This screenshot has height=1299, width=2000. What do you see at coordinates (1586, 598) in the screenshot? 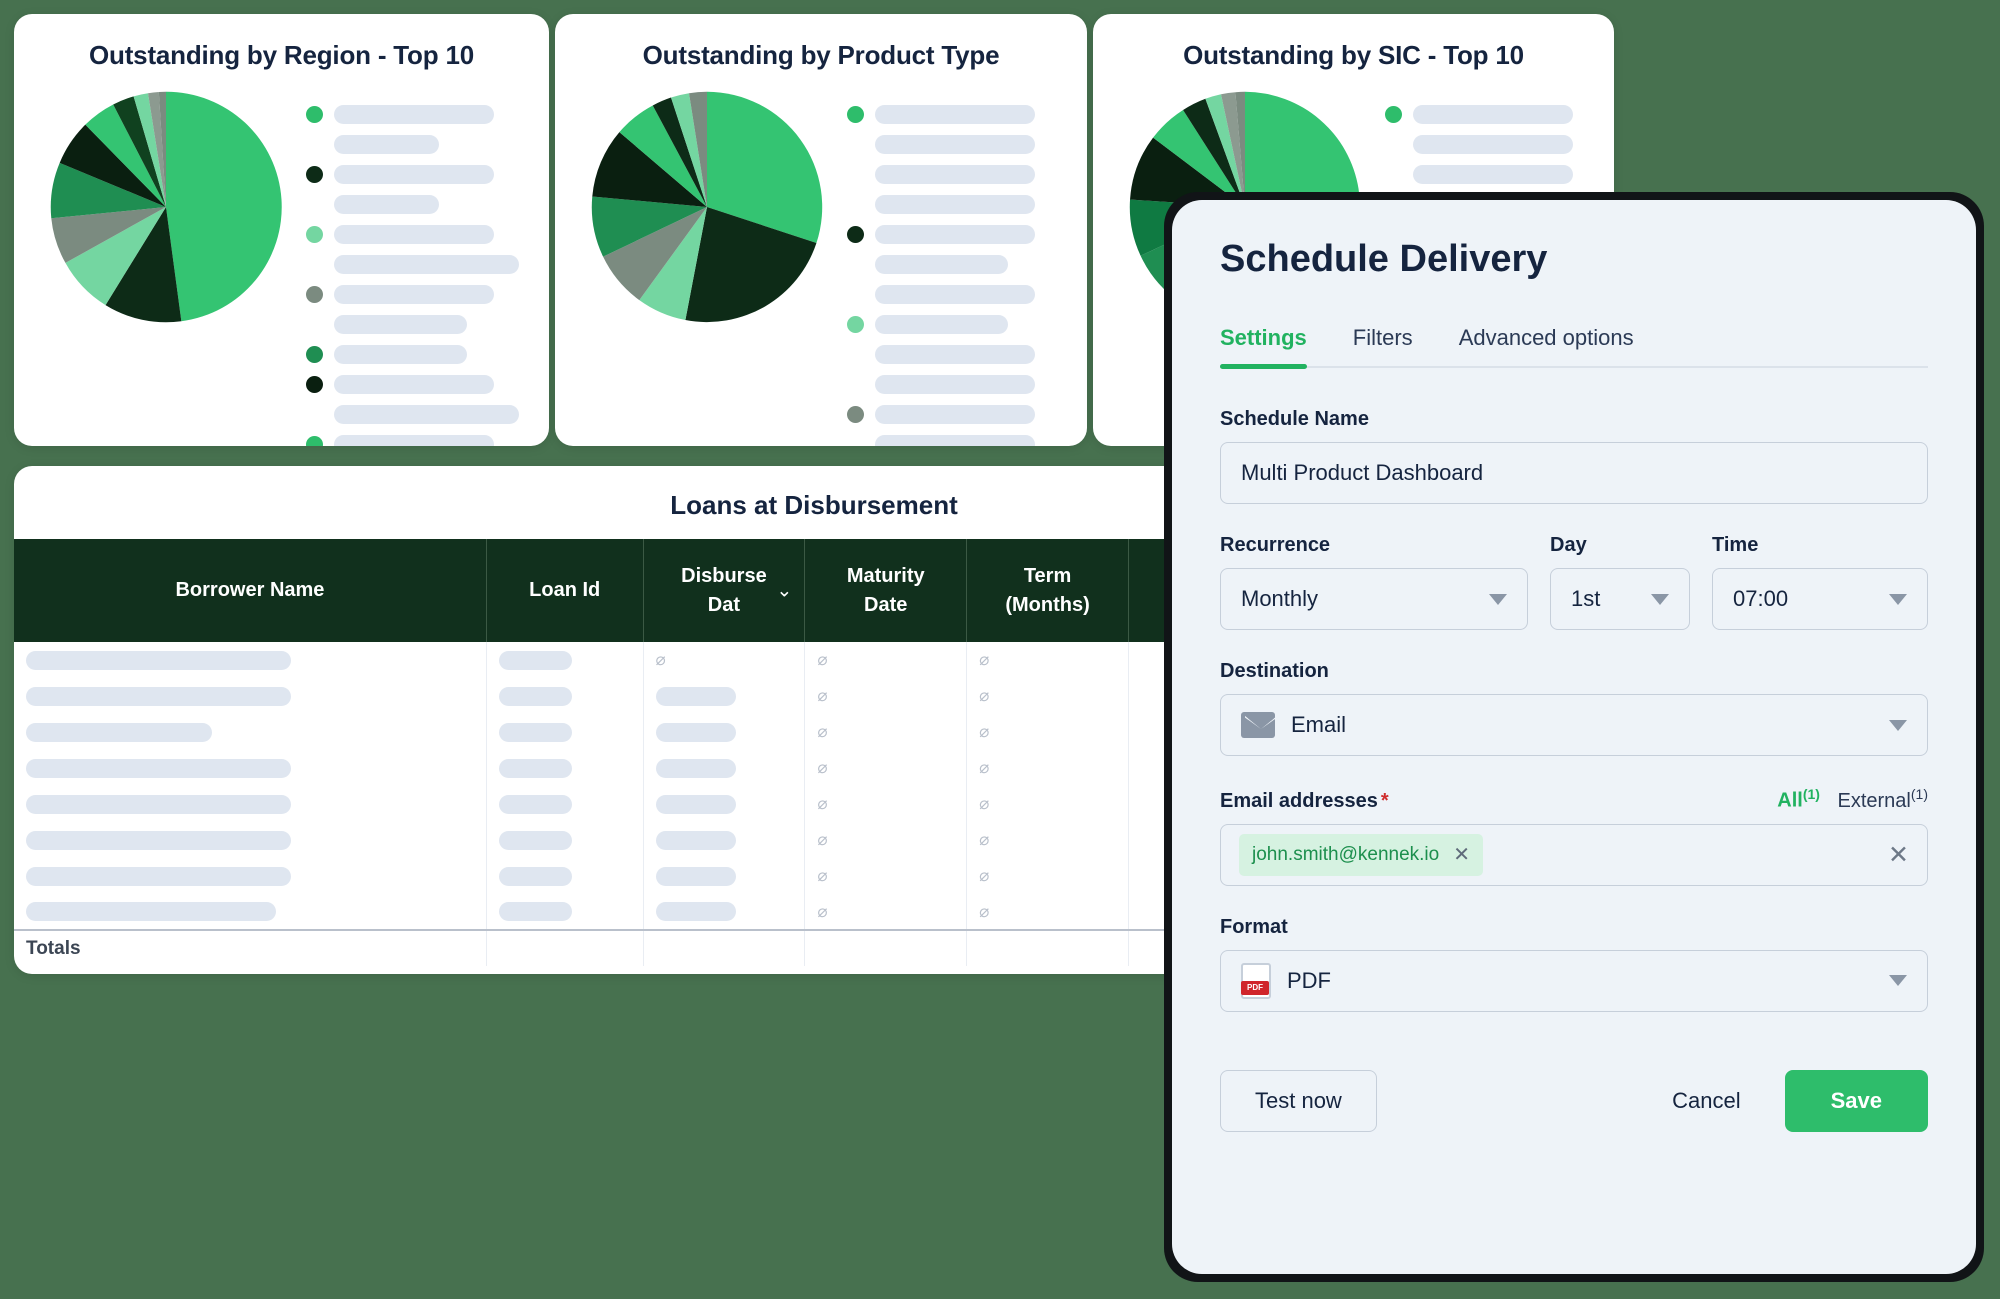
I see `day-value: 1st` at bounding box center [1586, 598].